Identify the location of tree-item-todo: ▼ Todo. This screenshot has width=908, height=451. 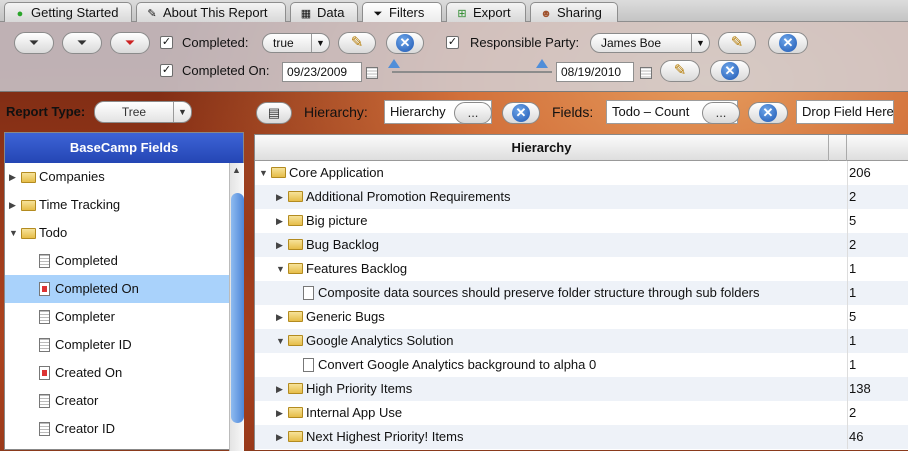
(124, 233).